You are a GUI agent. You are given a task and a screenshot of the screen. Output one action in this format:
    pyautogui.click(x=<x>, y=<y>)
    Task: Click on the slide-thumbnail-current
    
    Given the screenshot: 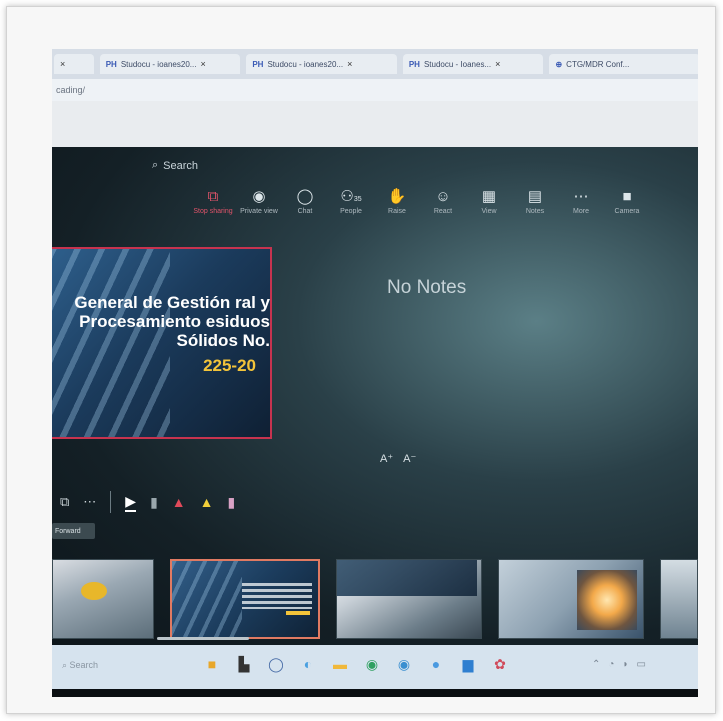 What is the action you would take?
    pyautogui.click(x=245, y=599)
    